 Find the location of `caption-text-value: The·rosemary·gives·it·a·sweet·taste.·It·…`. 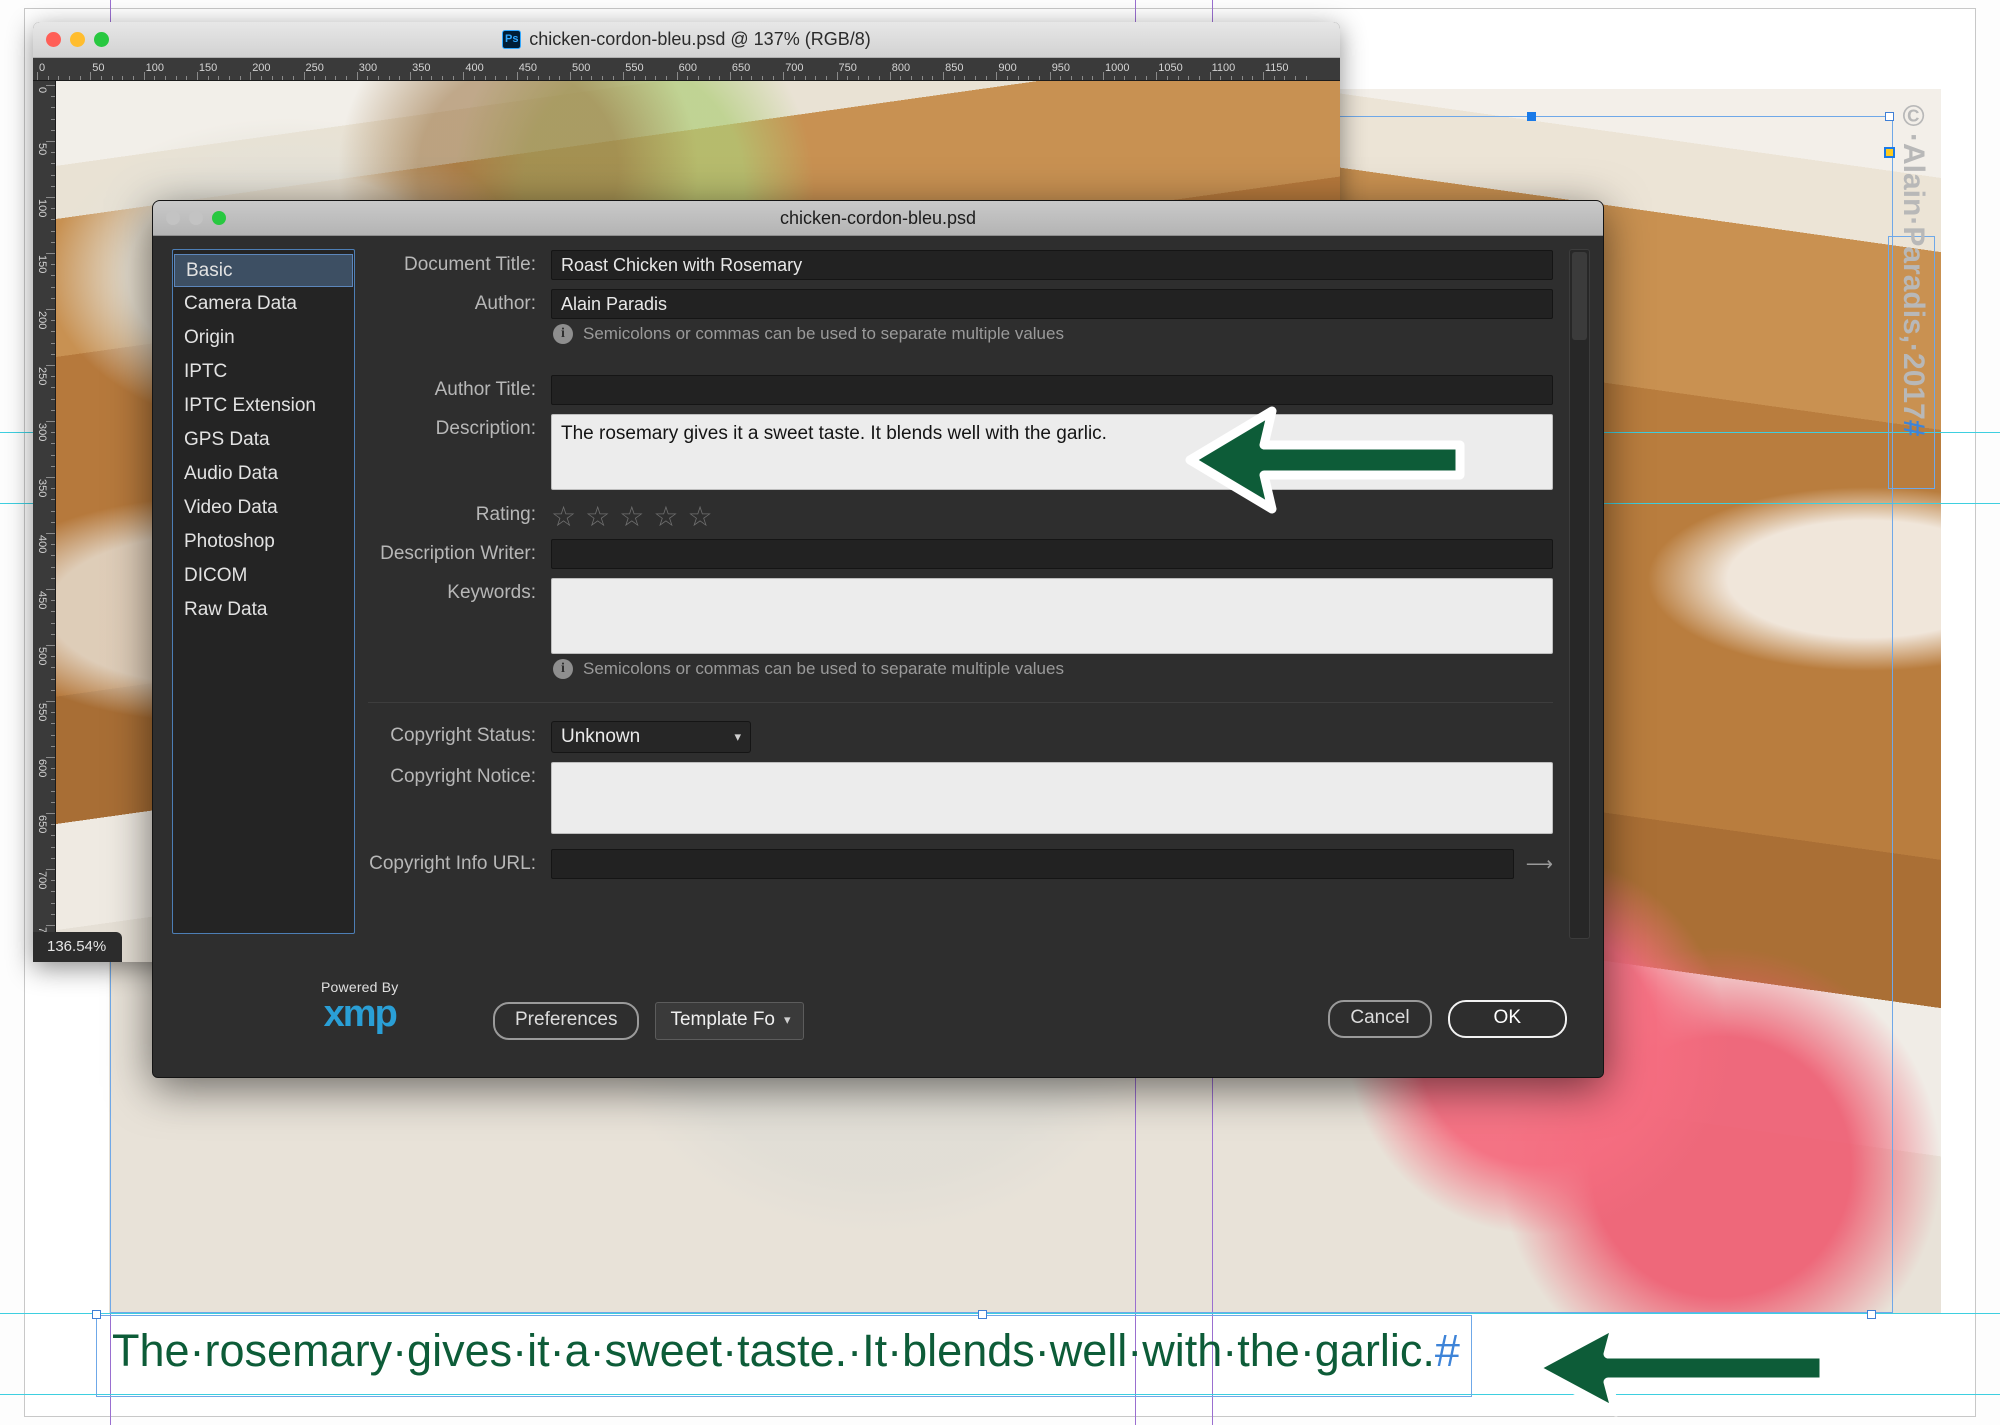

caption-text-value: The·rosemary·gives·it·a·sweet·taste.·It·… is located at coordinates (773, 1350).